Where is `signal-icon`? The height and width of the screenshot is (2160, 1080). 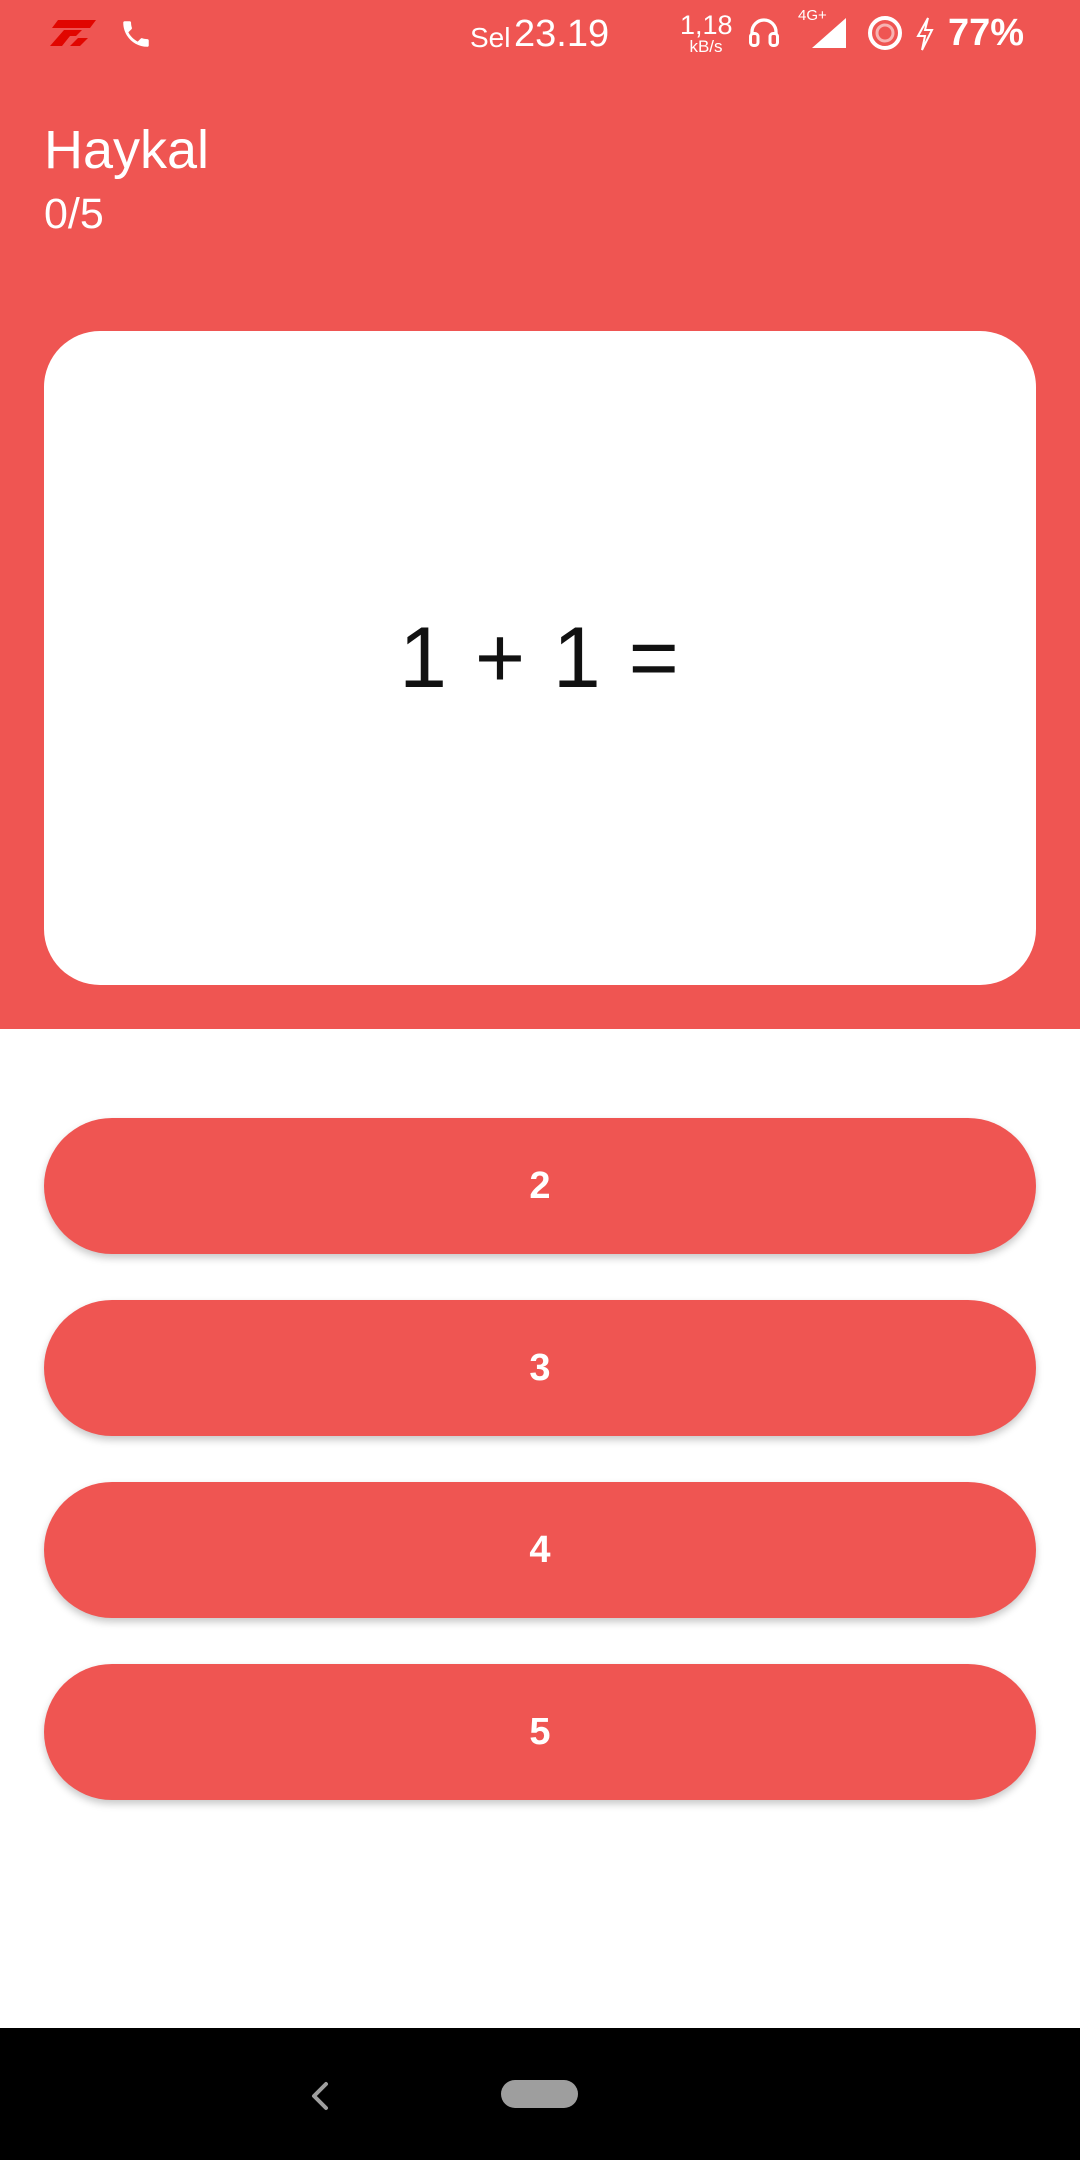 signal-icon is located at coordinates (829, 33).